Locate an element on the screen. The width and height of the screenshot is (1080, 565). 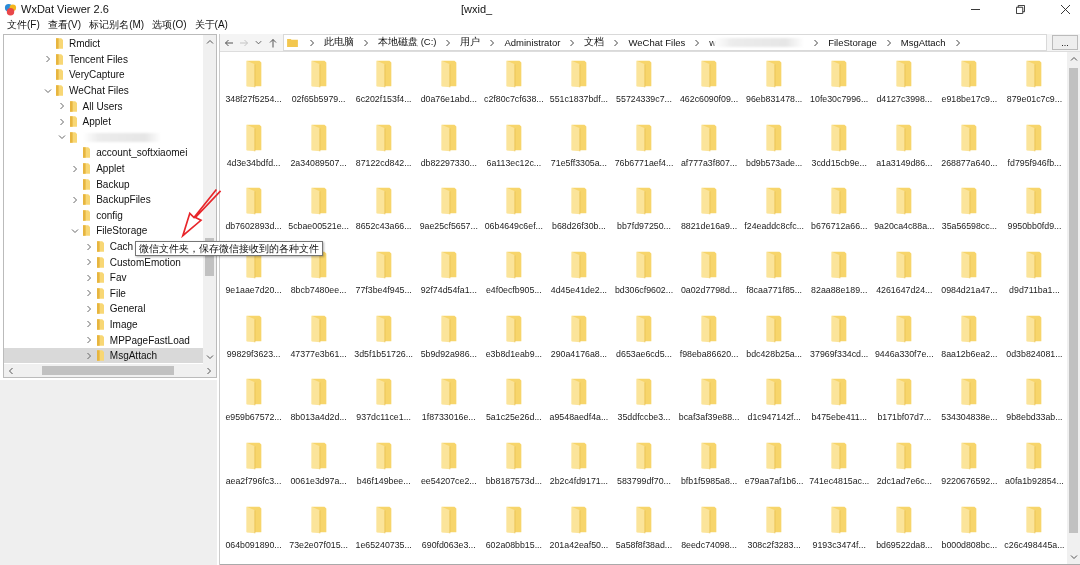
tree-item: General is located at coordinates (103, 309).